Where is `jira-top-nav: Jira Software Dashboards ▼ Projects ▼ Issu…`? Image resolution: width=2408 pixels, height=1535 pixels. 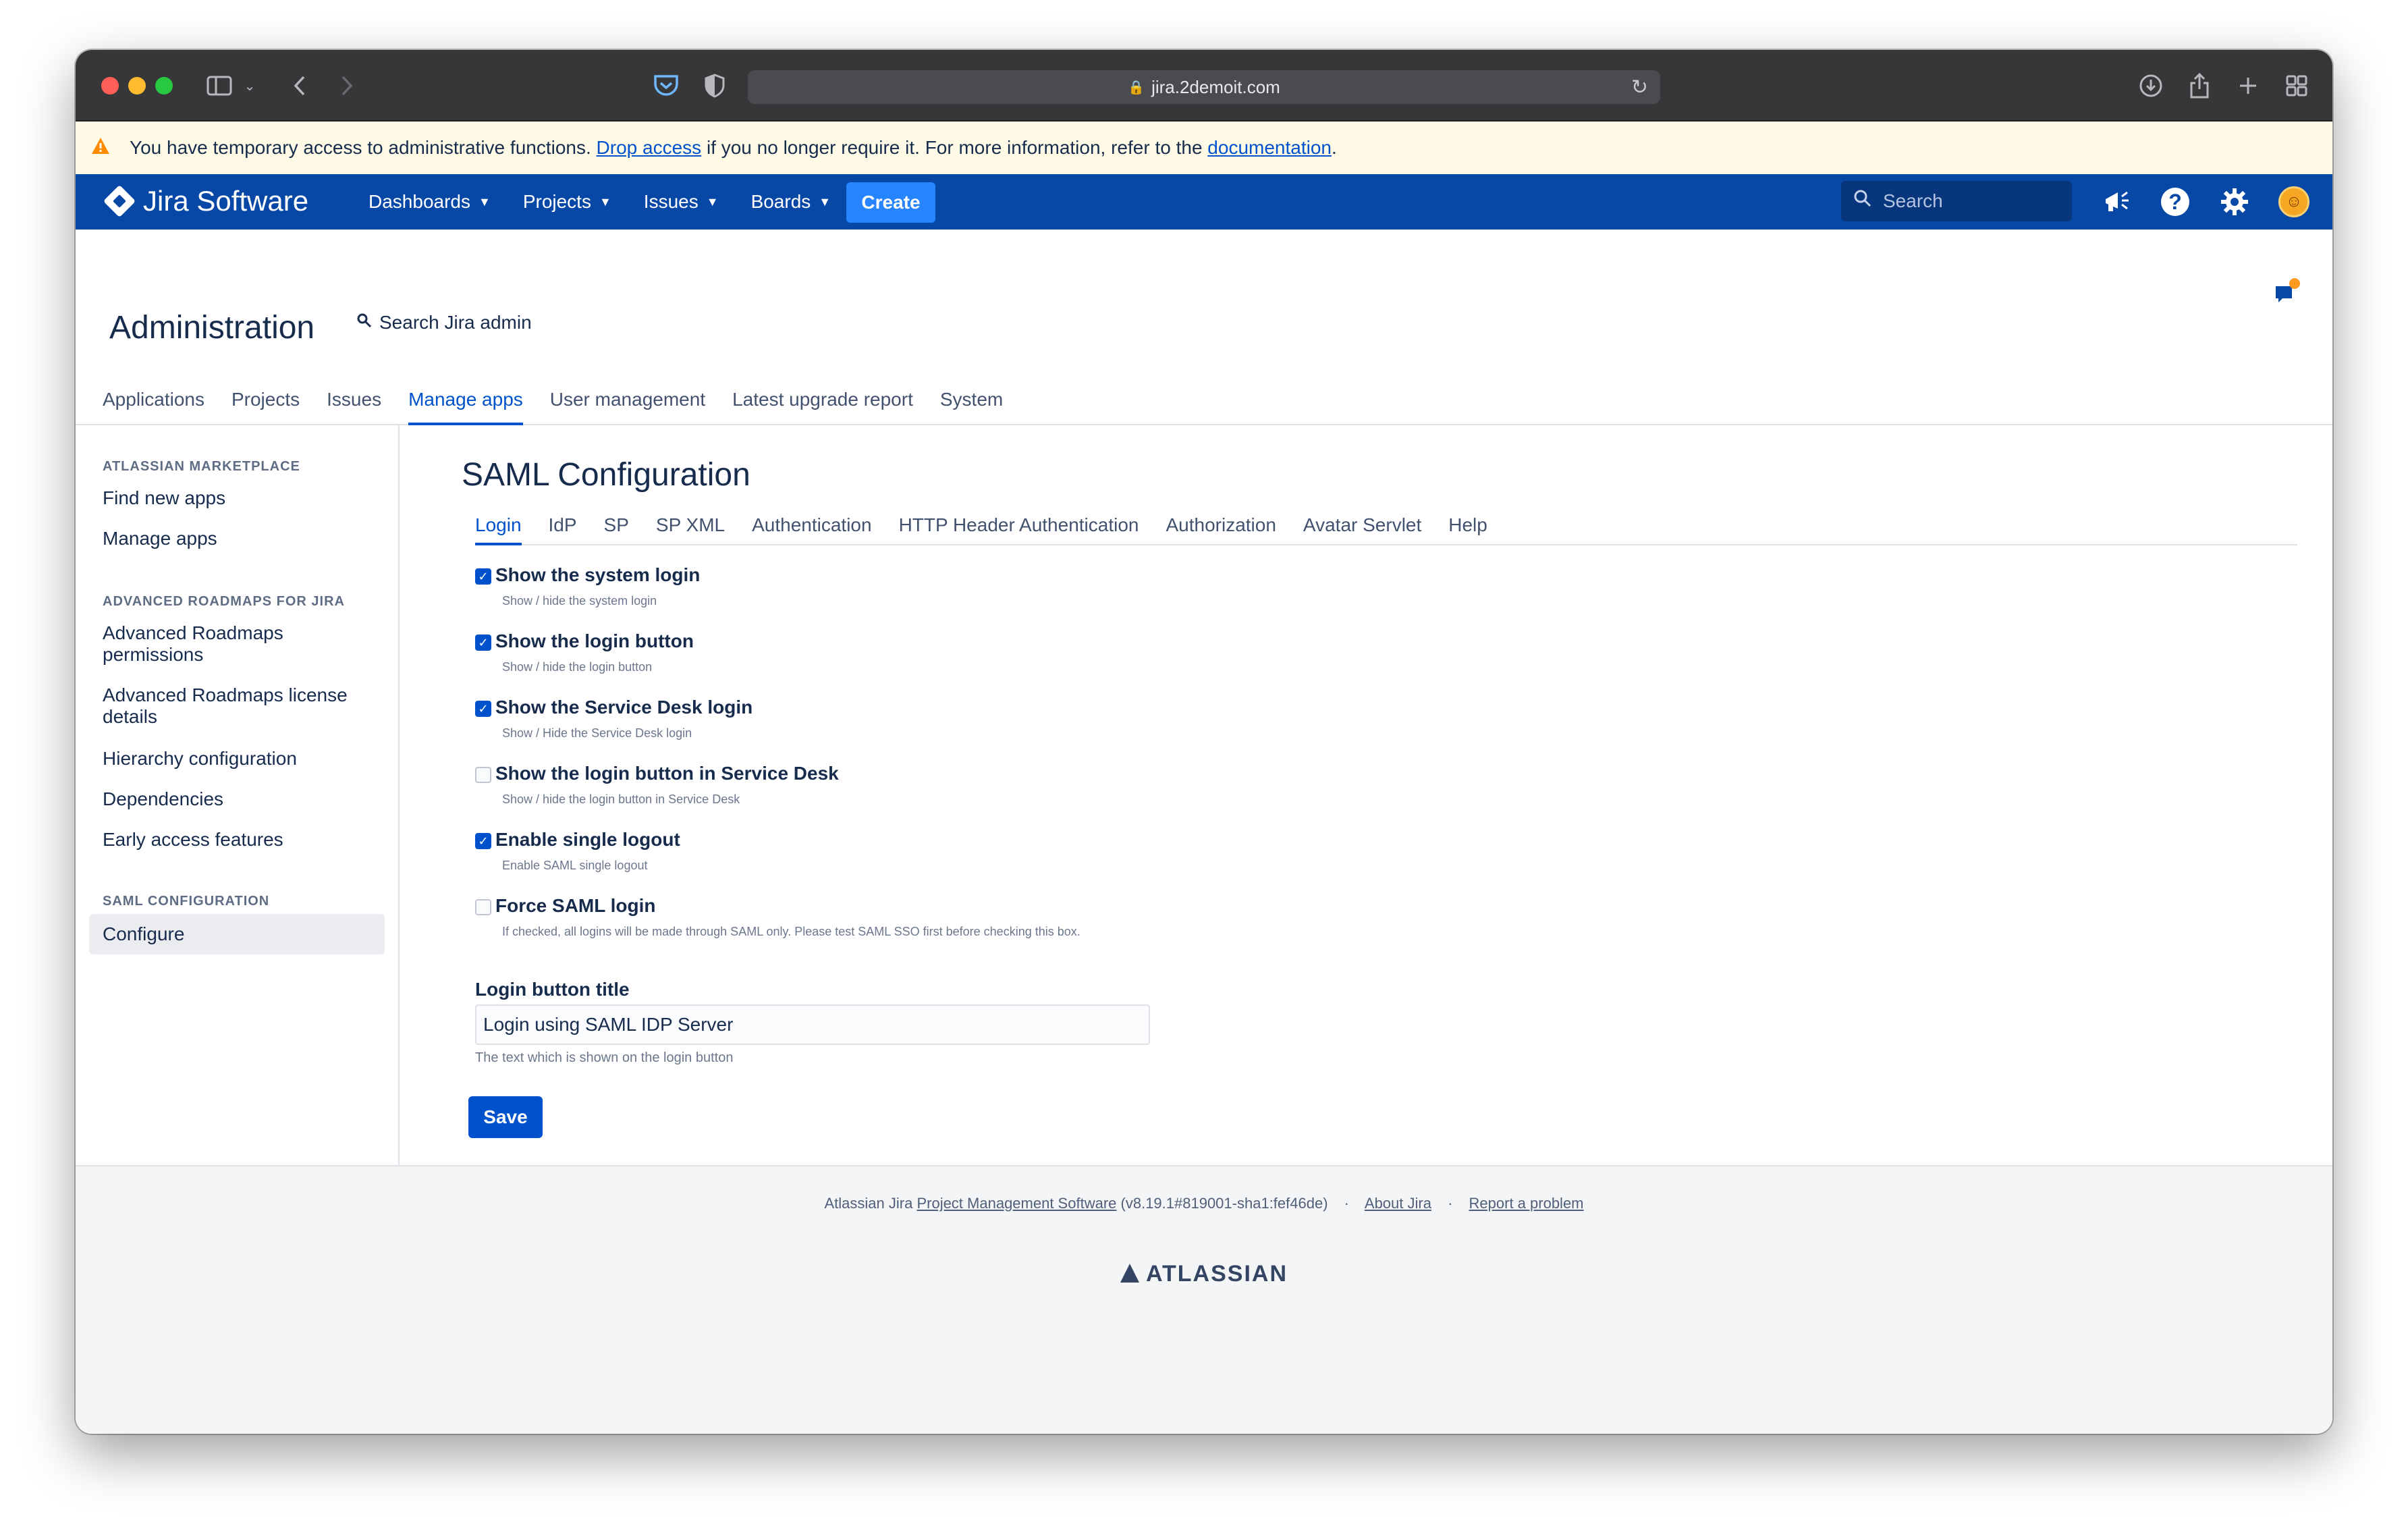
jira-top-nav: Jira Software Dashboards ▼ Projects ▼ Issu… is located at coordinates (1204, 202).